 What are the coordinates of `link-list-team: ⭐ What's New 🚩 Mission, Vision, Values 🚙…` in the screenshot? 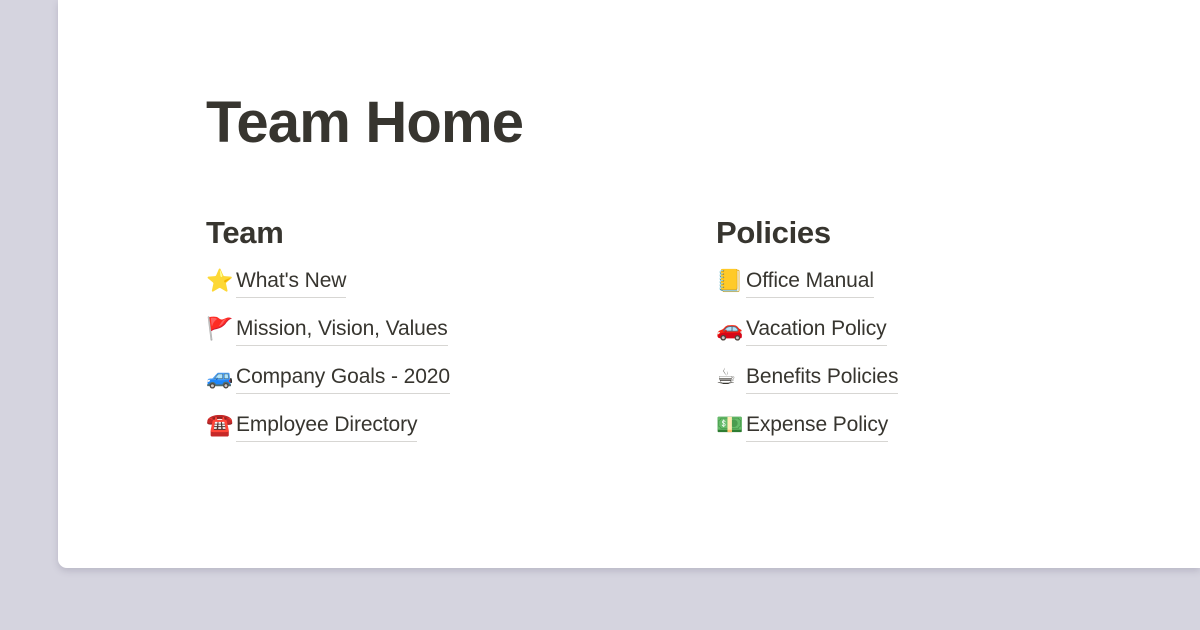 It's located at (461, 354).